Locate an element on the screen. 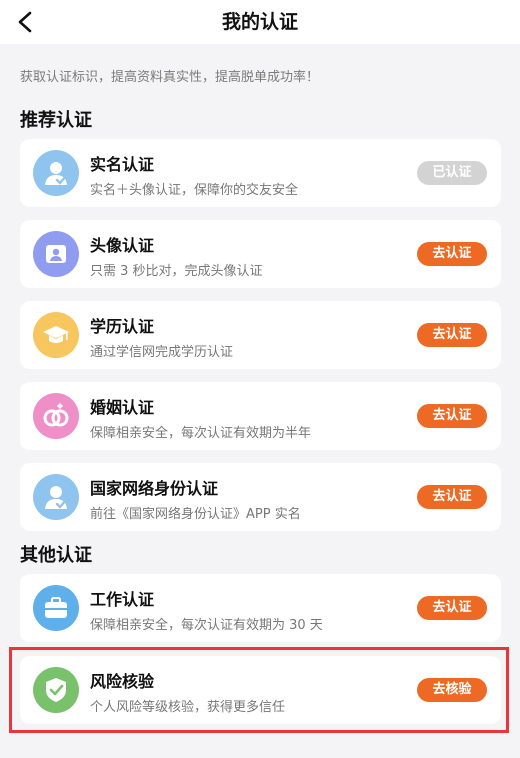 The image size is (520, 758). section-title-other: 其他认证 is located at coordinates (56, 555).